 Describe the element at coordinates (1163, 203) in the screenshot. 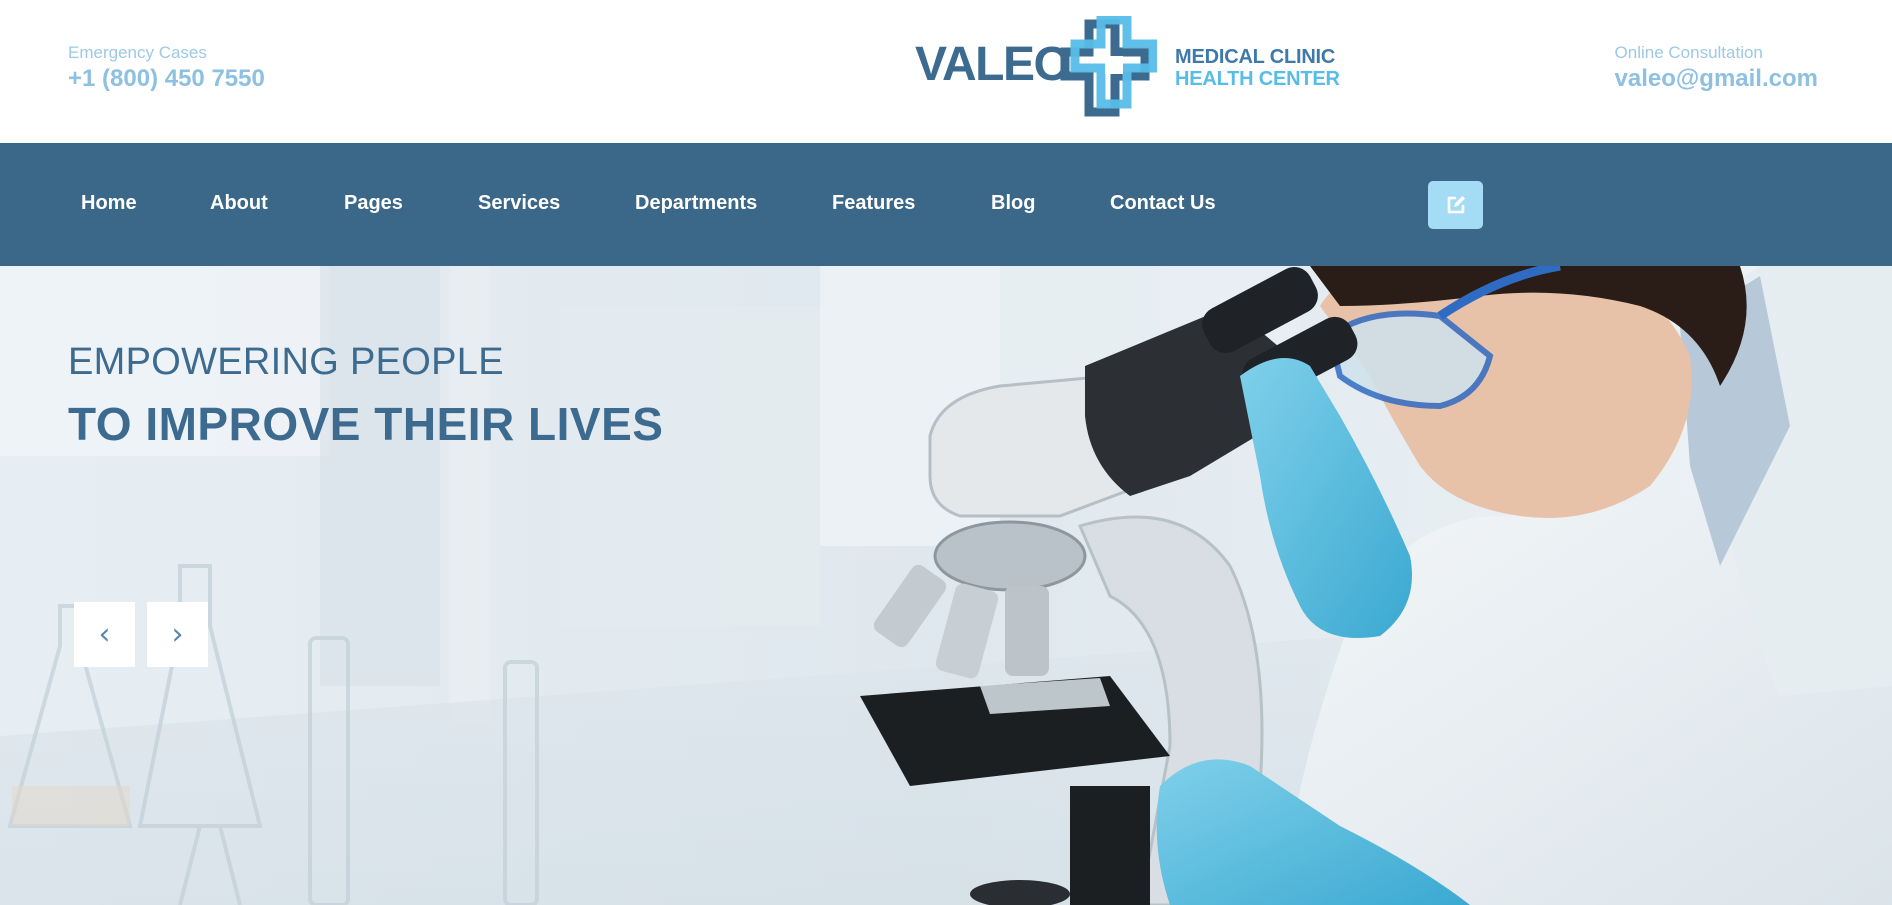

I see `nav-item-contact-us: Contact Us` at that location.